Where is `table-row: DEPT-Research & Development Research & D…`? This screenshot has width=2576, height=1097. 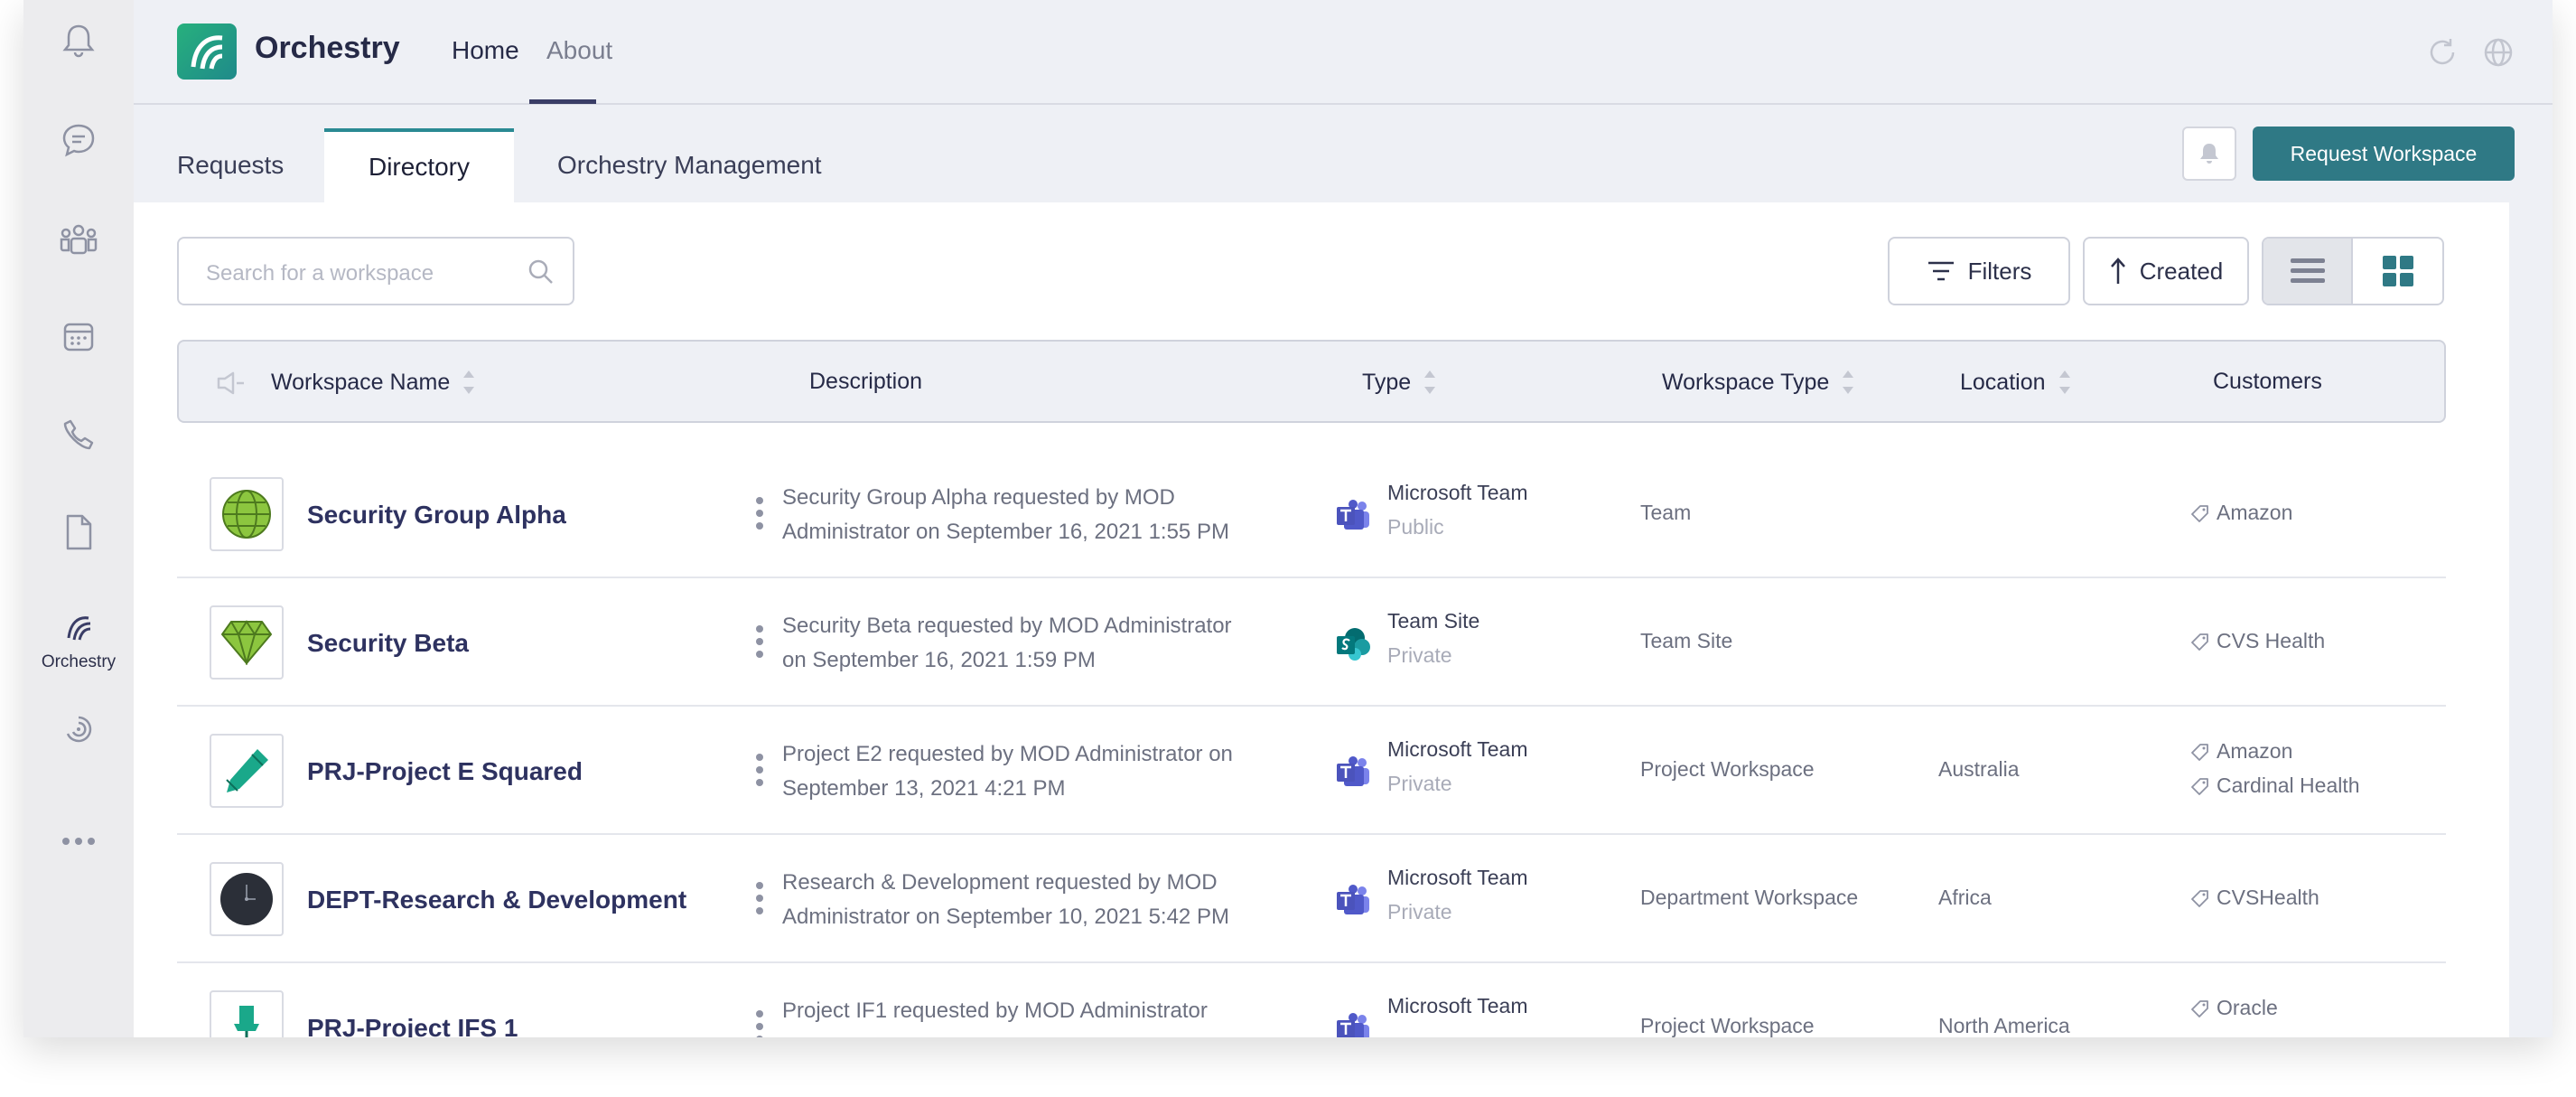 table-row: DEPT-Research & Development Research & D… is located at coordinates (1312, 899).